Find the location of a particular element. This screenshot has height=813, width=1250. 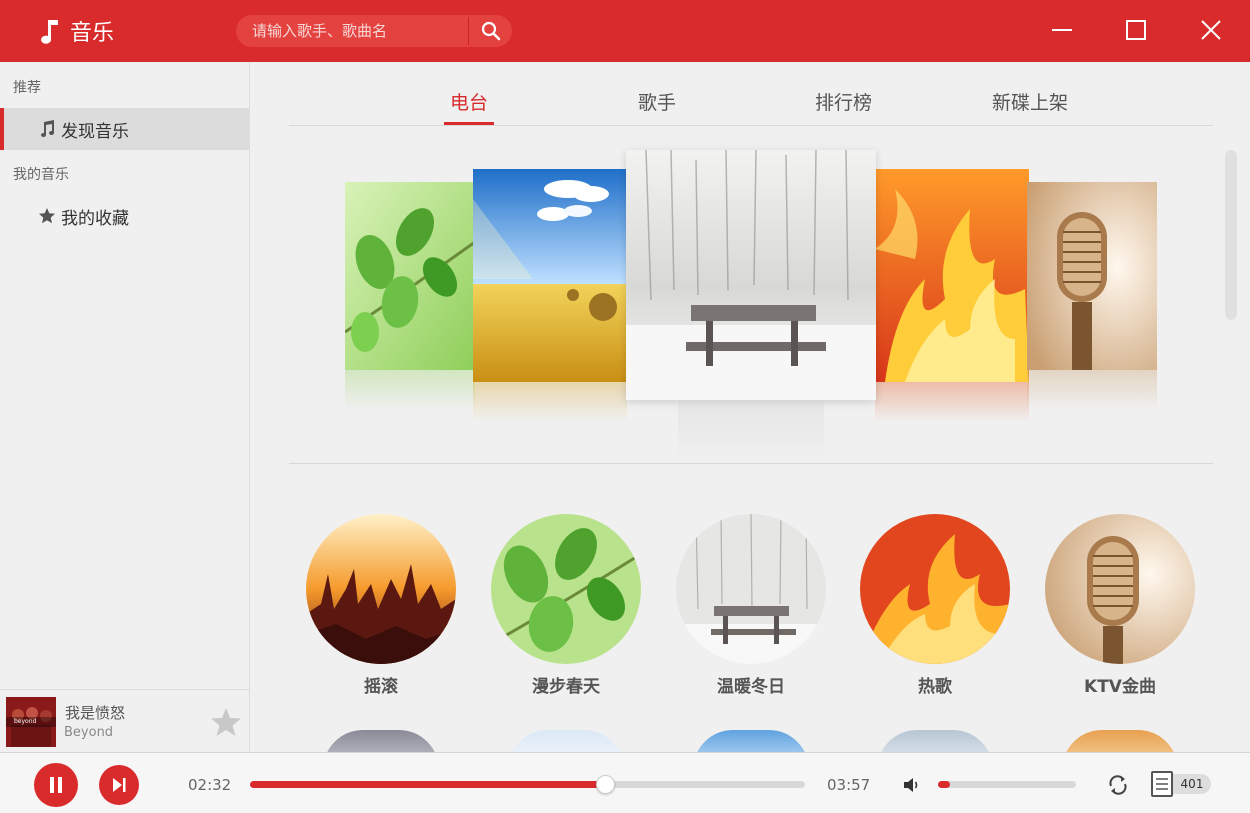

search-box is located at coordinates (374, 31).